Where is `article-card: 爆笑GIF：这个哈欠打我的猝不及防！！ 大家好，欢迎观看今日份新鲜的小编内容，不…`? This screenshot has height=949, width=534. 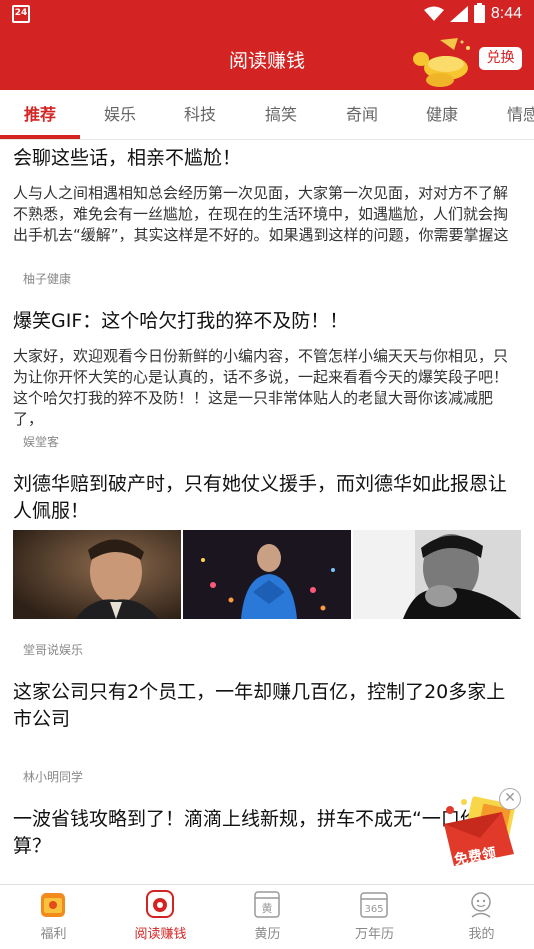 article-card: 爆笑GIF：这个哈欠打我的猝不及防！！ 大家好，欢迎观看今日份新鲜的小编内容，不… is located at coordinates (267, 369).